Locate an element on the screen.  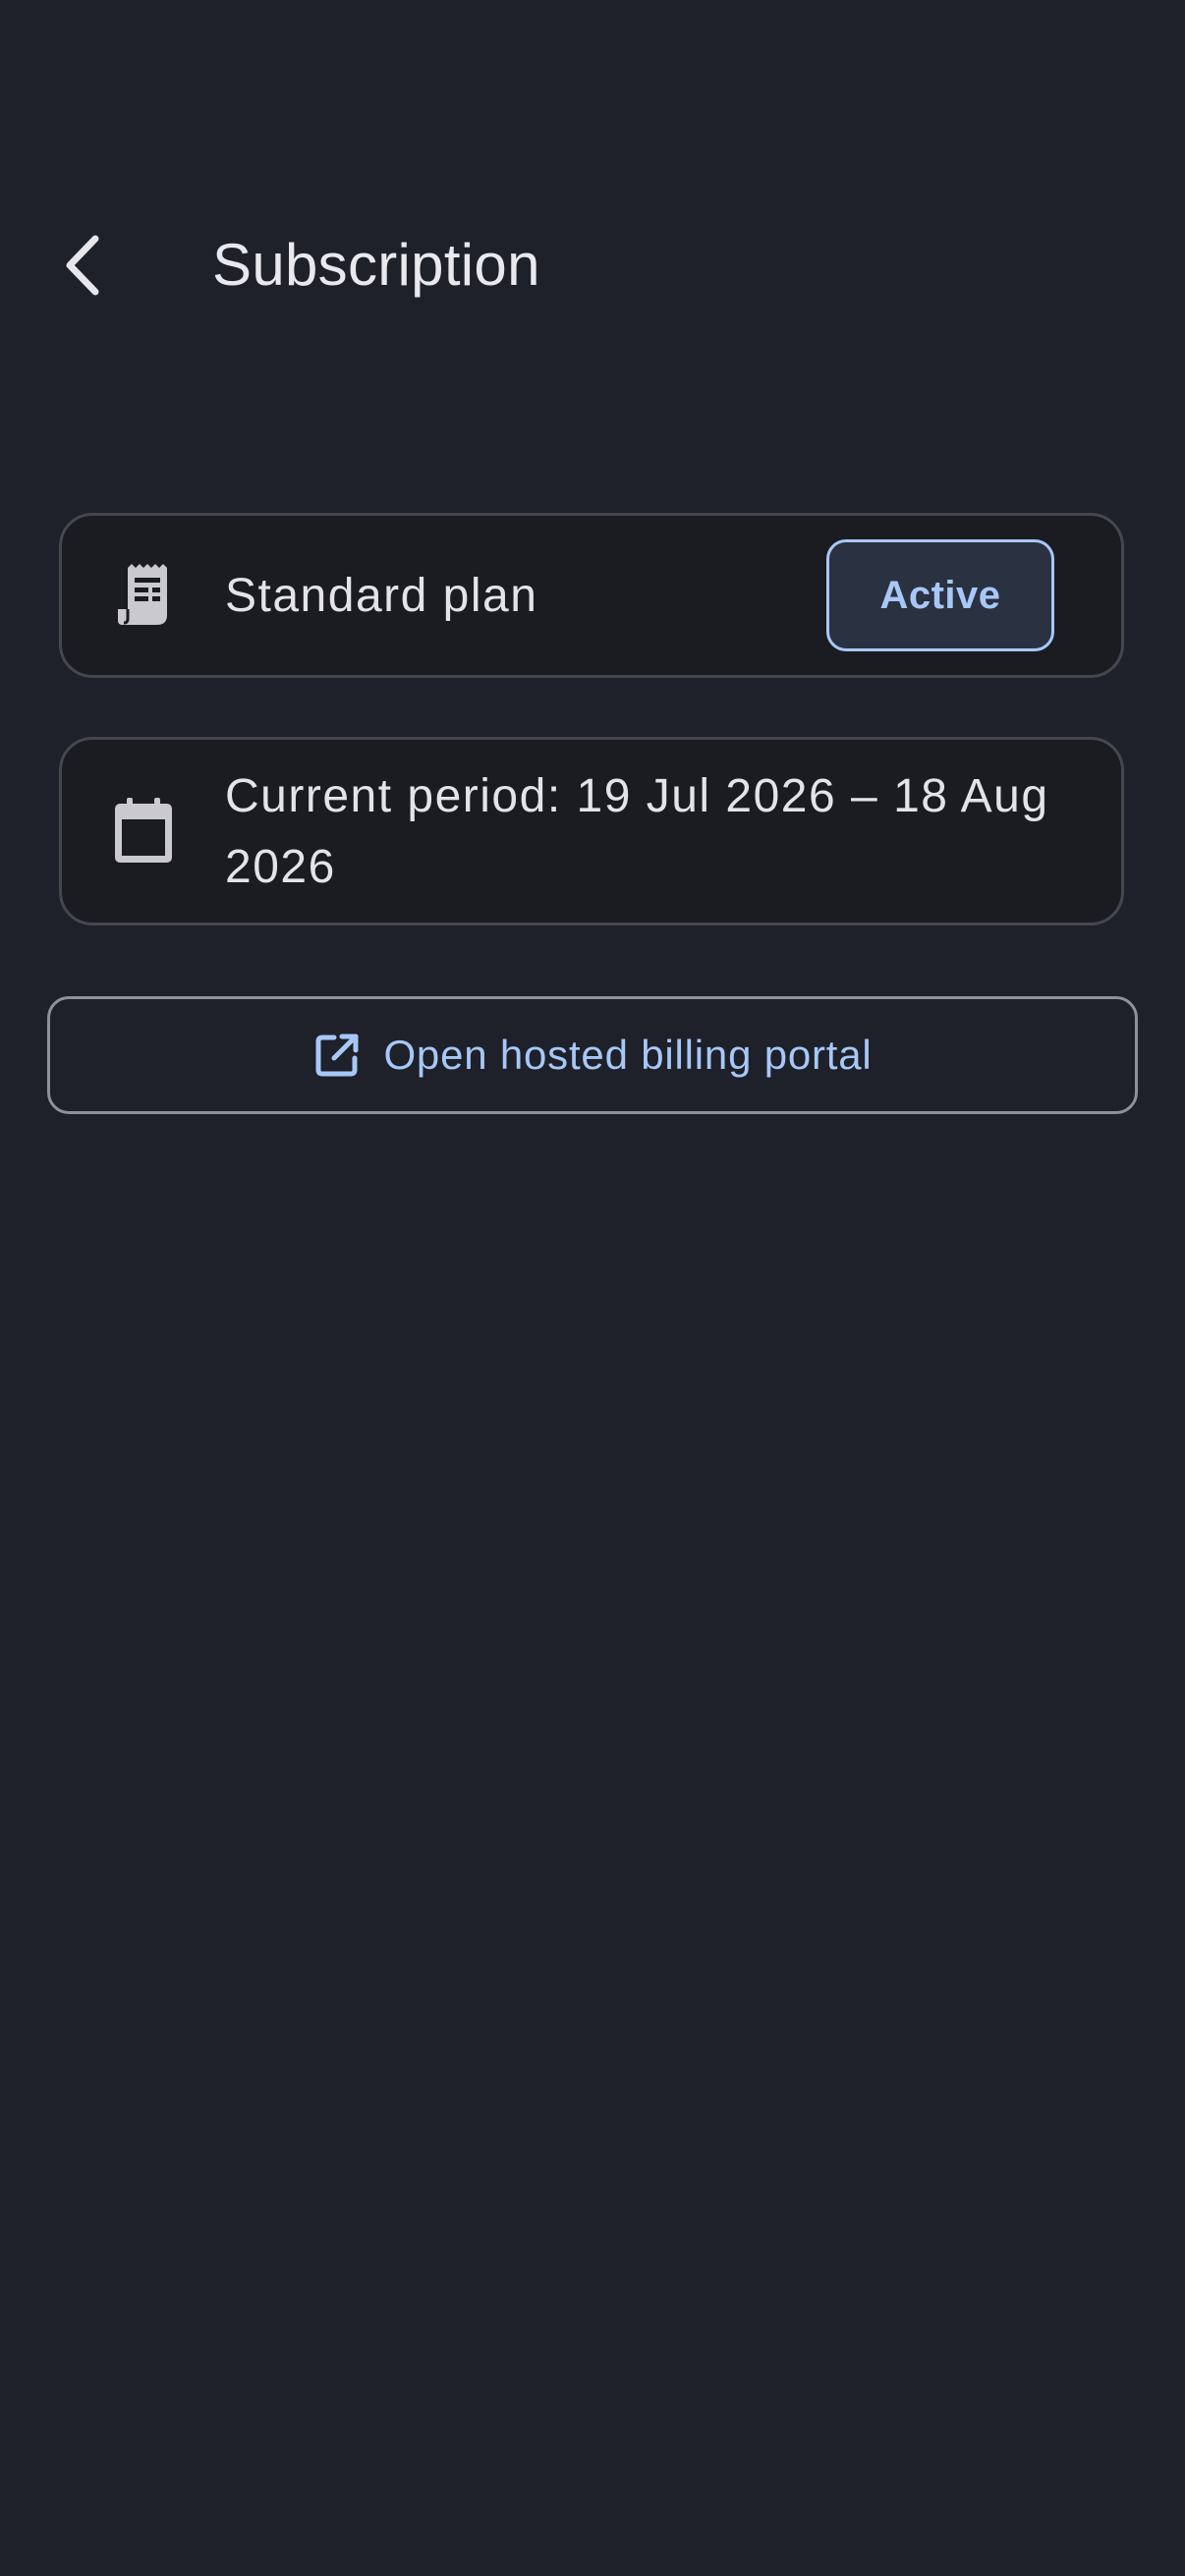
open-billing-portal-label: Open hosted billing portal is located at coordinates (628, 1055).